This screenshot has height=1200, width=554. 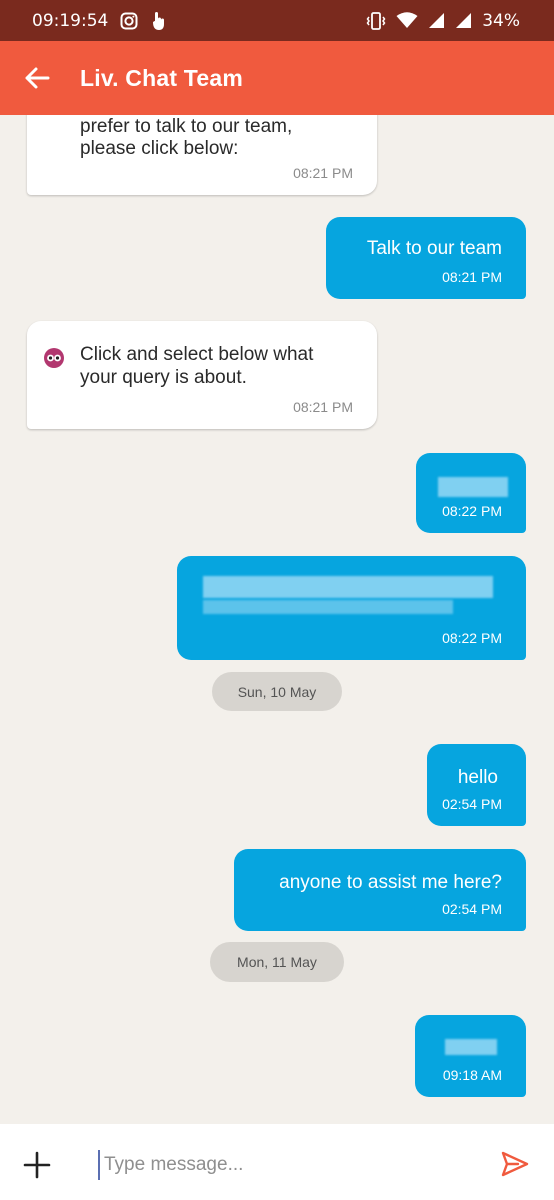 I want to click on outgoing-message: hello 02:54 PM, so click(x=476, y=785).